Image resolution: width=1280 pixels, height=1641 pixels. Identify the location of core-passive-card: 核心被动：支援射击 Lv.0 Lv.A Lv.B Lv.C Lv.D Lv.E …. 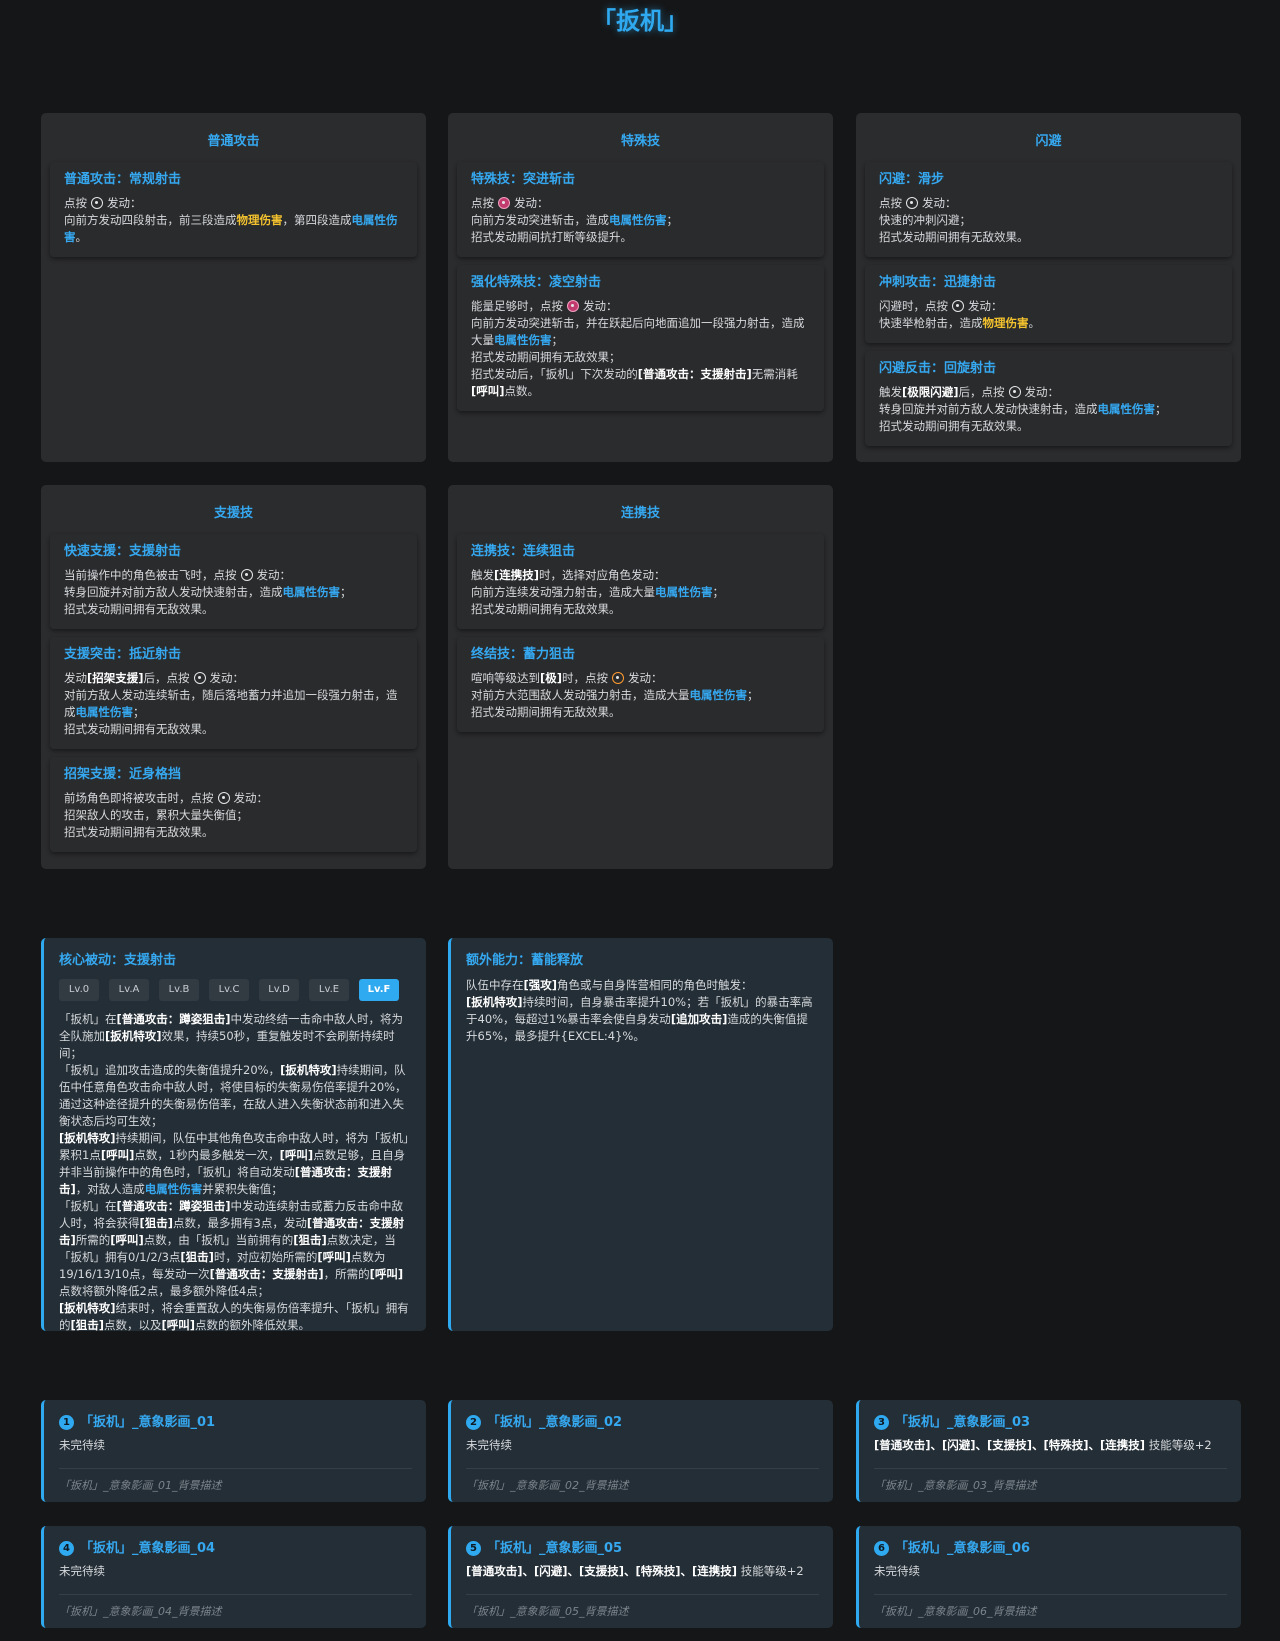
(233, 1135).